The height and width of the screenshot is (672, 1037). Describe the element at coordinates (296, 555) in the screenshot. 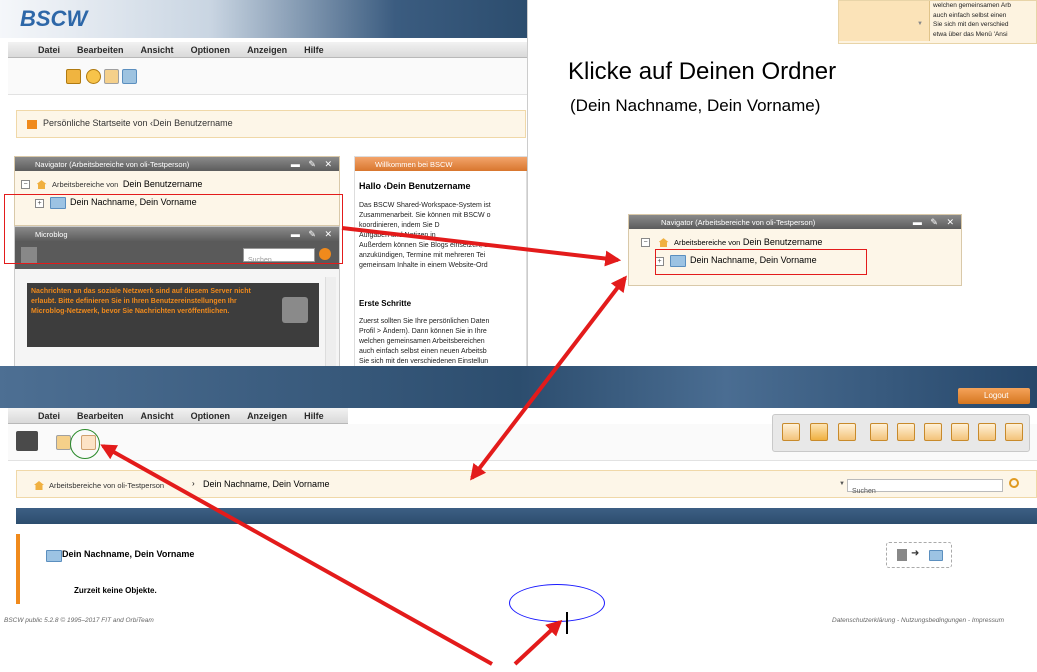

I see `arrow-to-upload` at that location.